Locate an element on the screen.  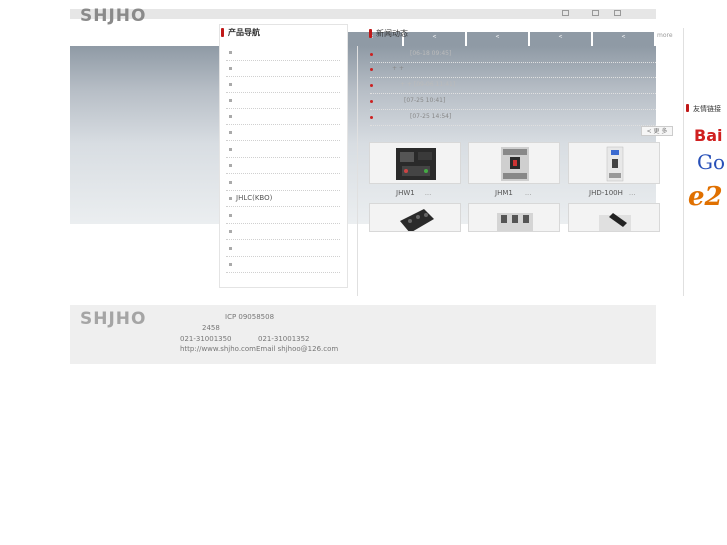
home-icon is located at coordinates (565, 13).